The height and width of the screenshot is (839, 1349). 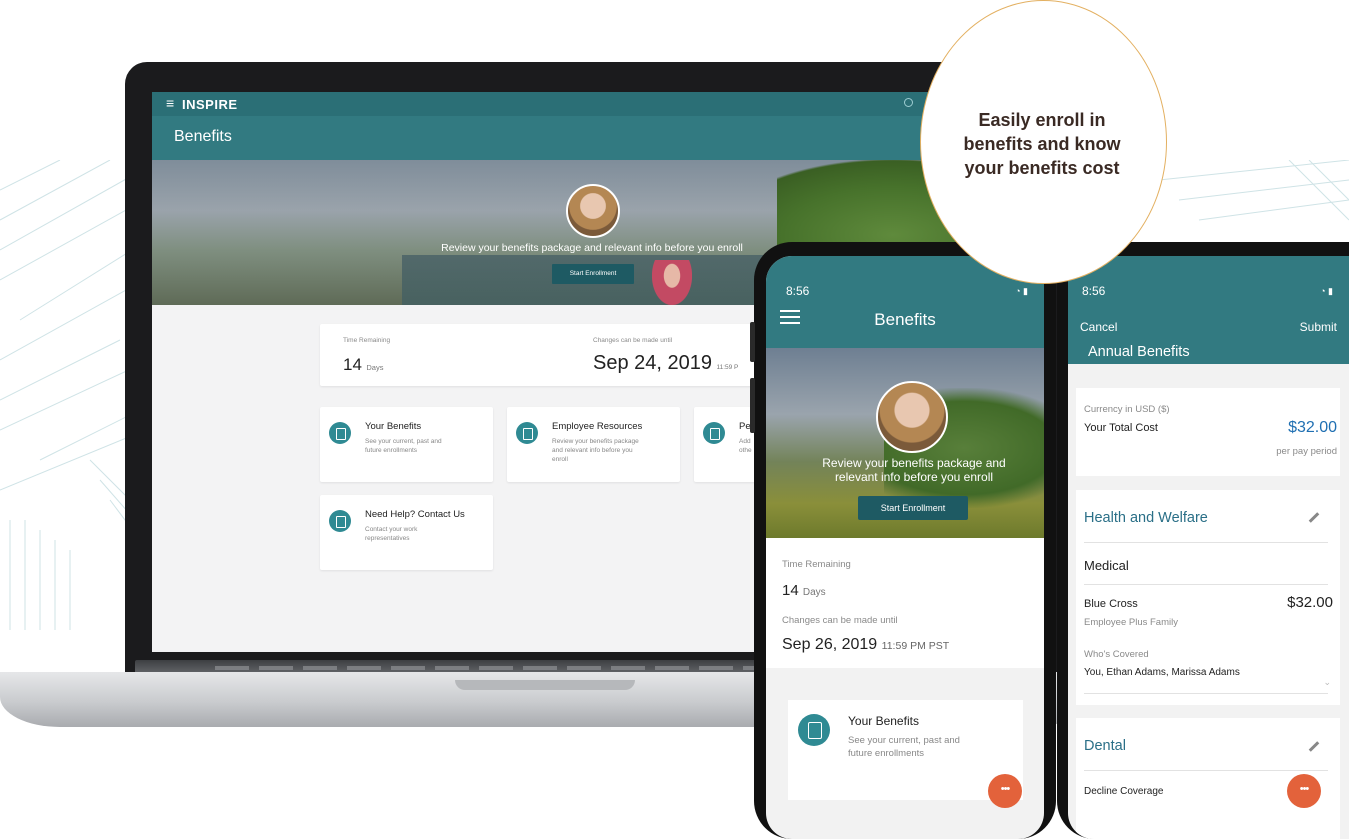 I want to click on tile-desc-line: Add, so click(x=745, y=441).